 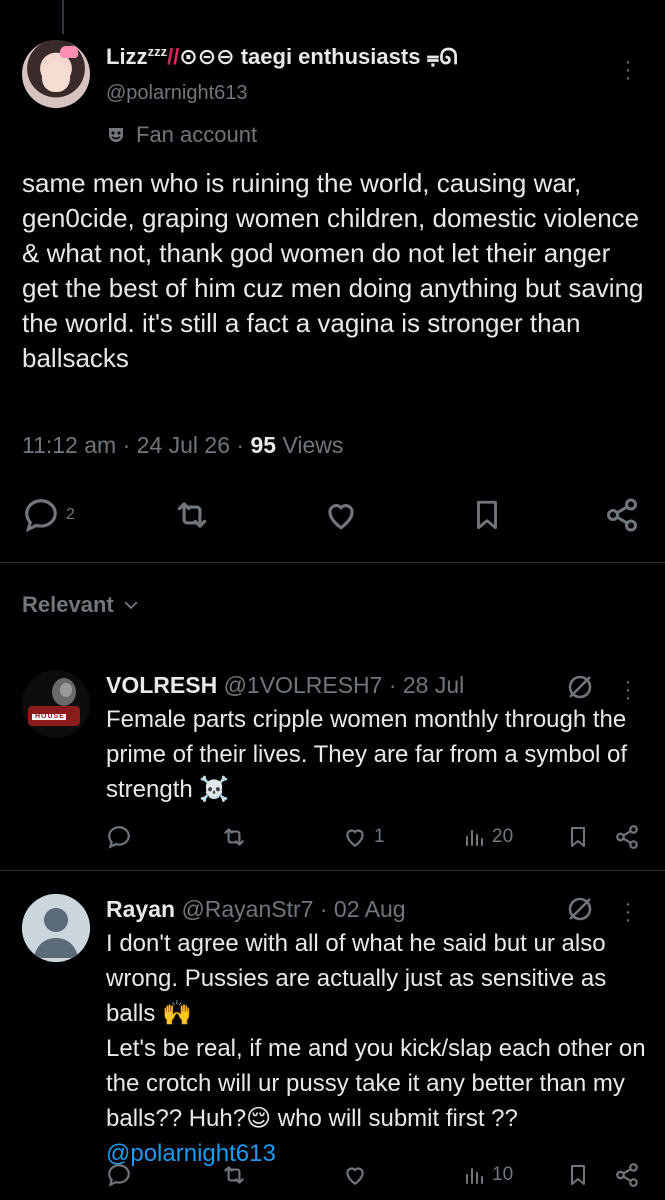 I want to click on fan-account-label: Fan account, so click(x=181, y=135).